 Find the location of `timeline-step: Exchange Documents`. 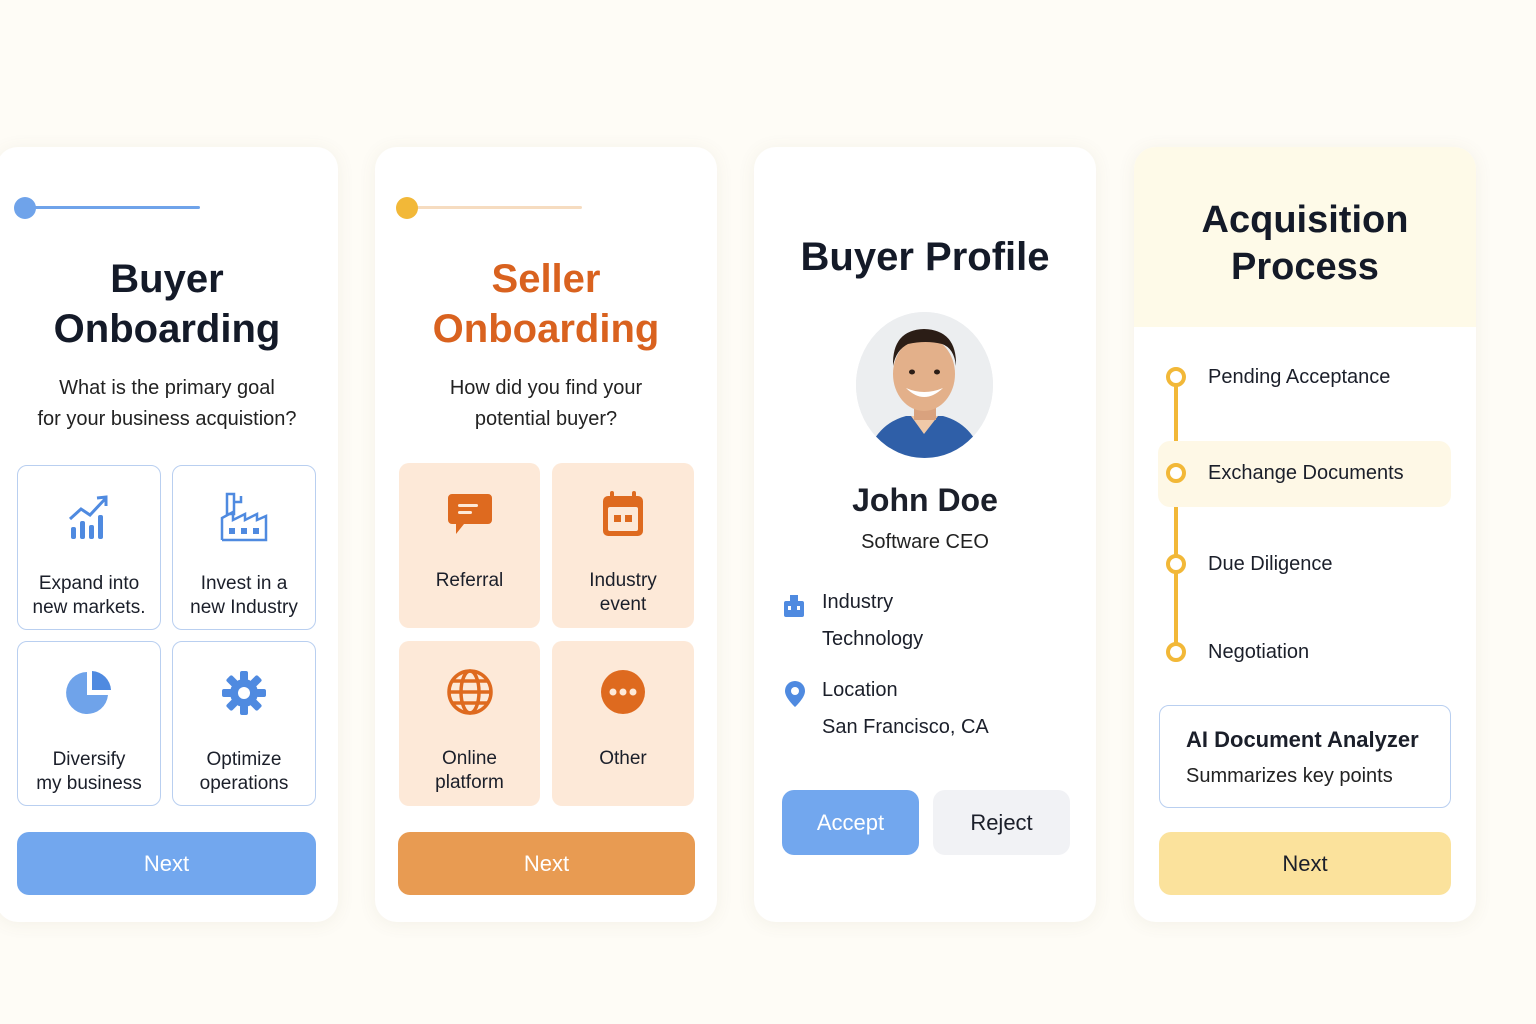

timeline-step: Exchange Documents is located at coordinates (1316, 475).